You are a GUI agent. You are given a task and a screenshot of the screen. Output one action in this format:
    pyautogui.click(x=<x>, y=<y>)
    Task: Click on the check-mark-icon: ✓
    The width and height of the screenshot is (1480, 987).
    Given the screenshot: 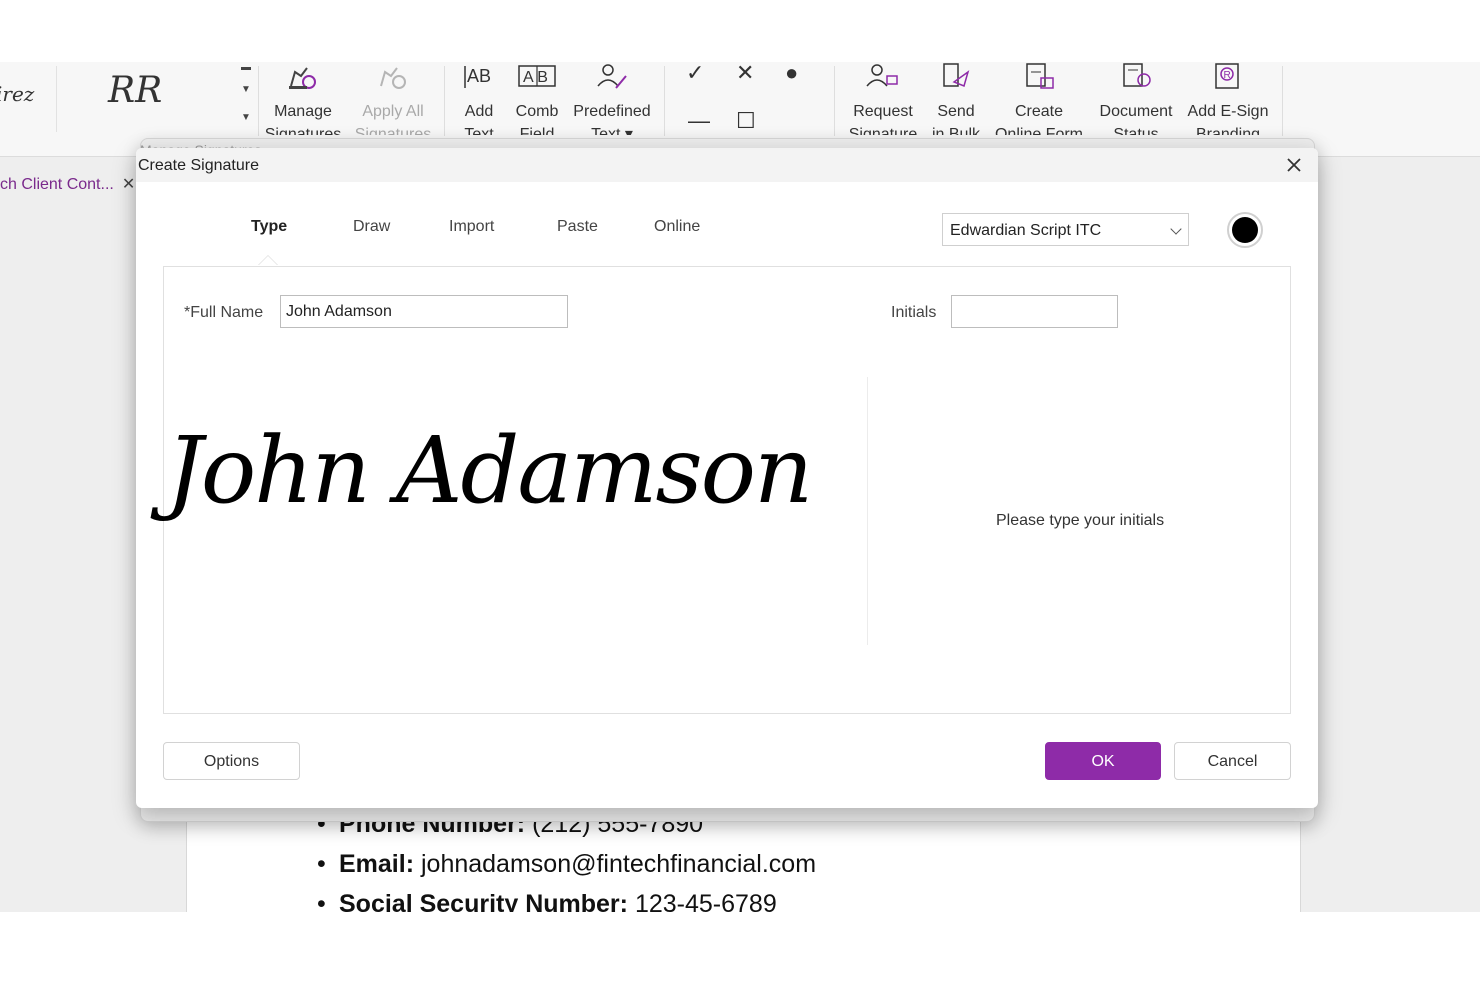 What is the action you would take?
    pyautogui.click(x=695, y=74)
    